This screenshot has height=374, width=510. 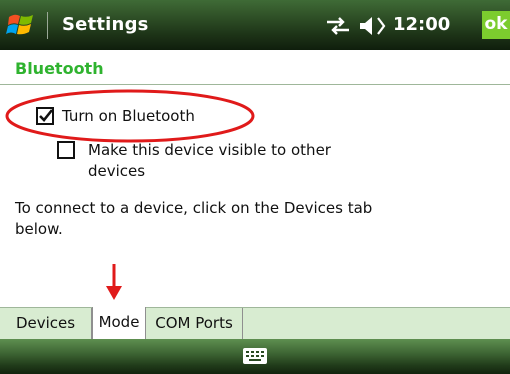 I want to click on tab-strip: Devices Mode COM Ports, so click(x=255, y=323).